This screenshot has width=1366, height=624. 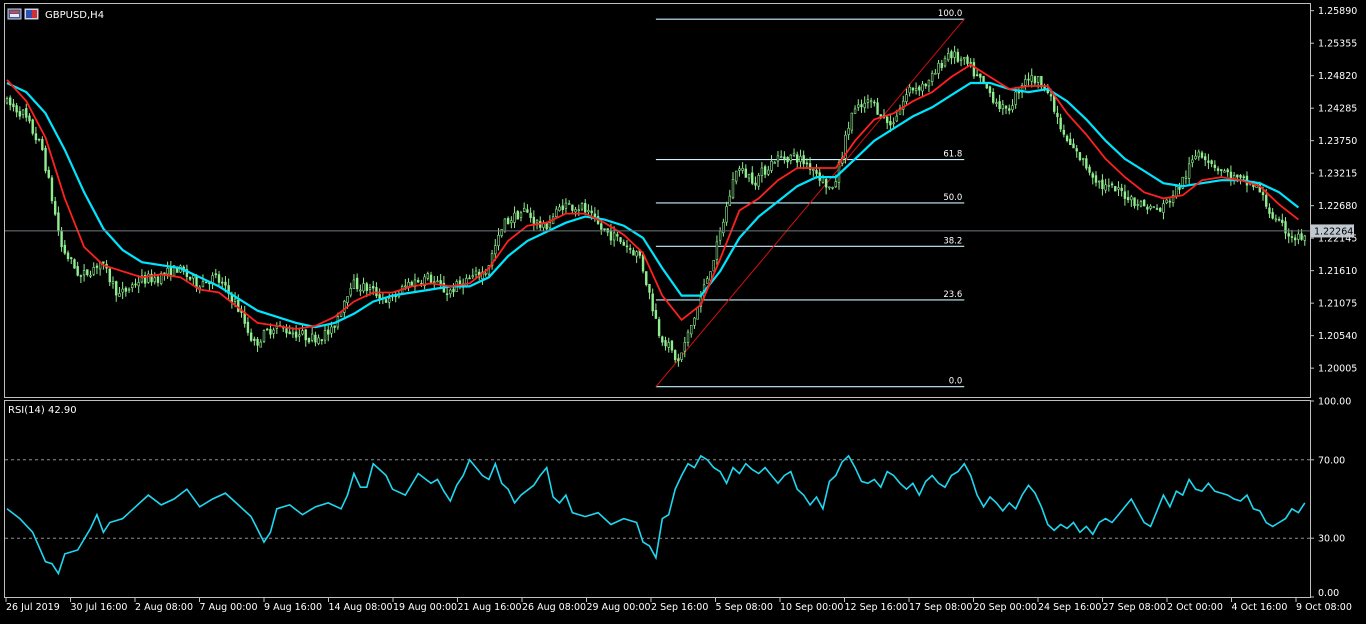 What do you see at coordinates (952, 198) in the screenshot?
I see `fibo-level-label: 50.0` at bounding box center [952, 198].